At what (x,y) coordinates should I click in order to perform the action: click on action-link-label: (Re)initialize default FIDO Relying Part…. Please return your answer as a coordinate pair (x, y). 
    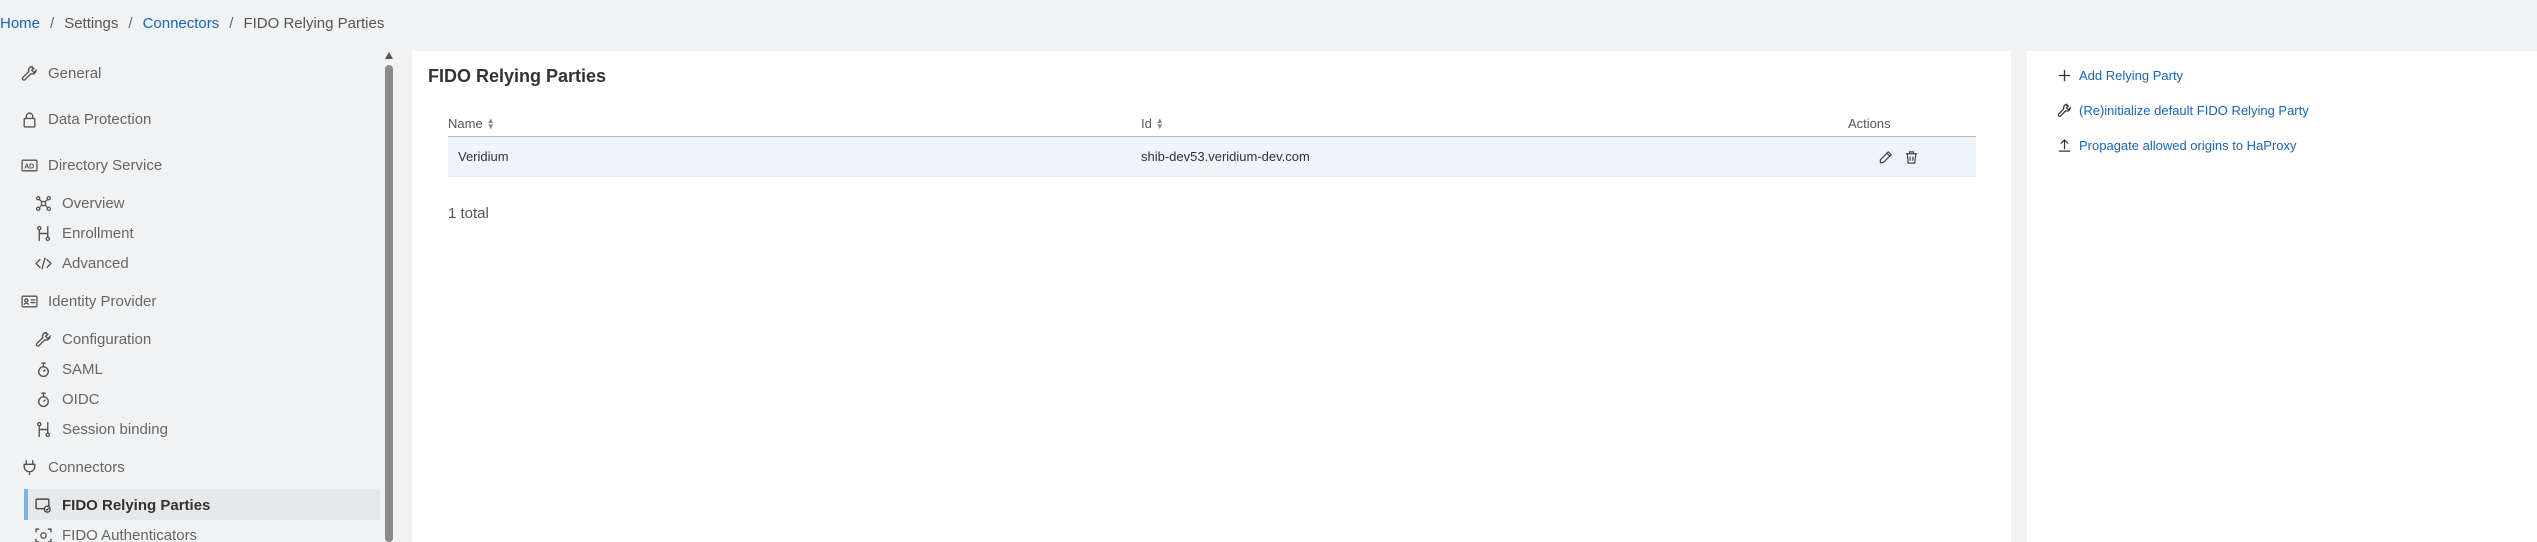
    Looking at the image, I should click on (2194, 110).